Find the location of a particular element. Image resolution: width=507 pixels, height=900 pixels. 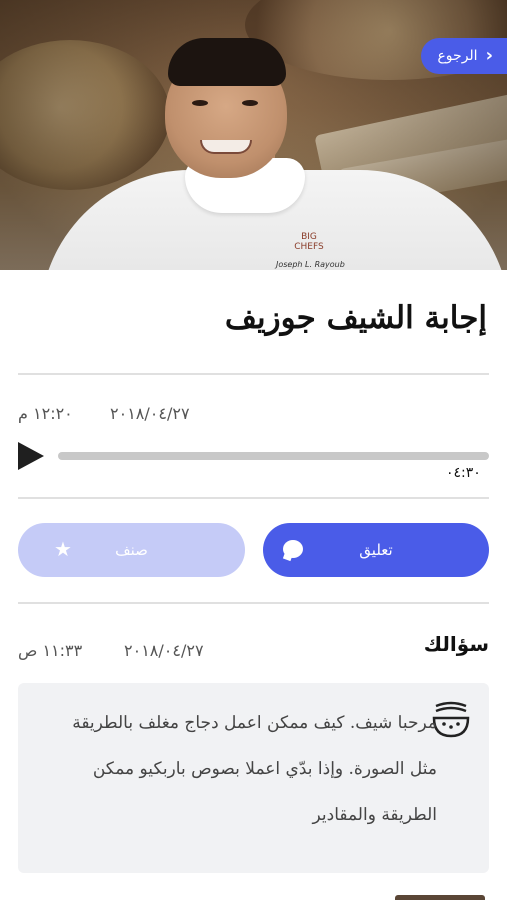

back-button: ‹ الرجوع is located at coordinates (464, 56).